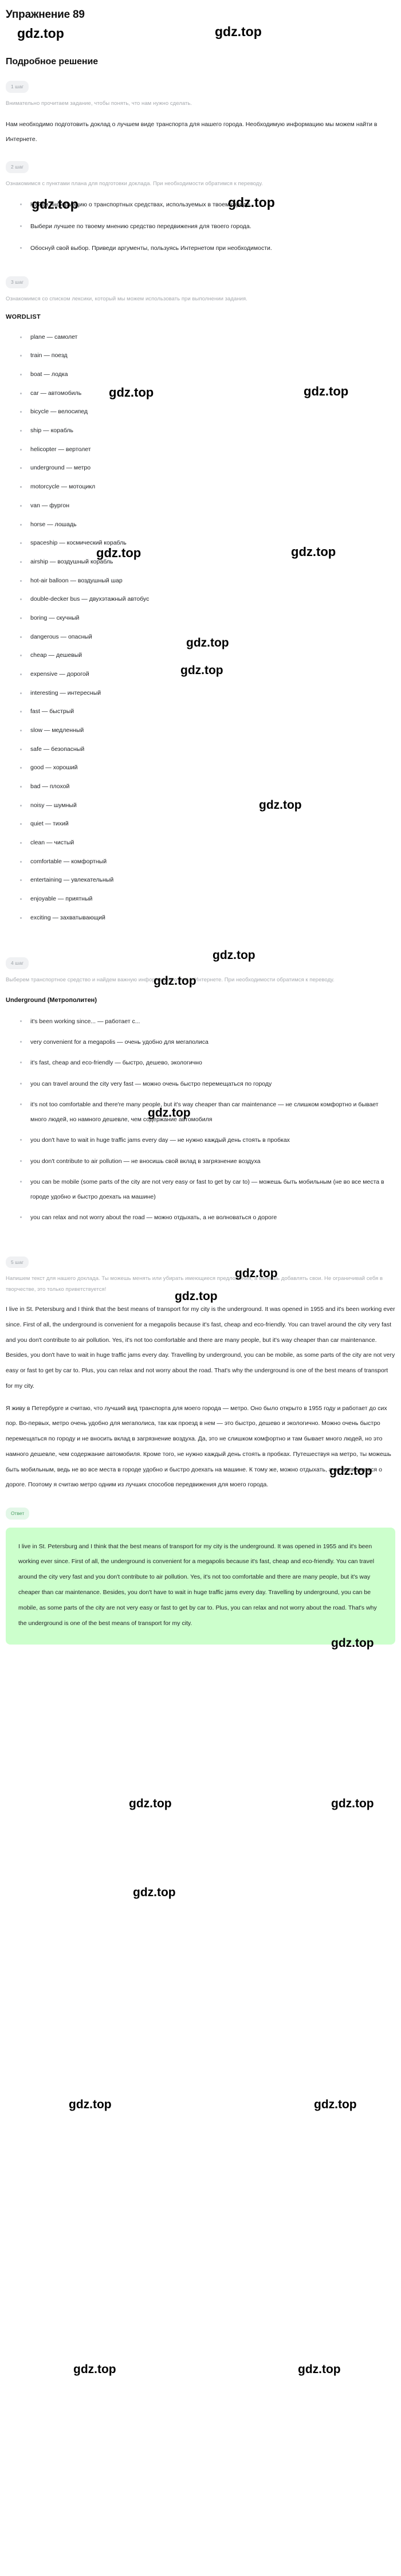 Image resolution: width=401 pixels, height=2576 pixels. What do you see at coordinates (17, 282) in the screenshot?
I see `step-badge-3: 3 шаг` at bounding box center [17, 282].